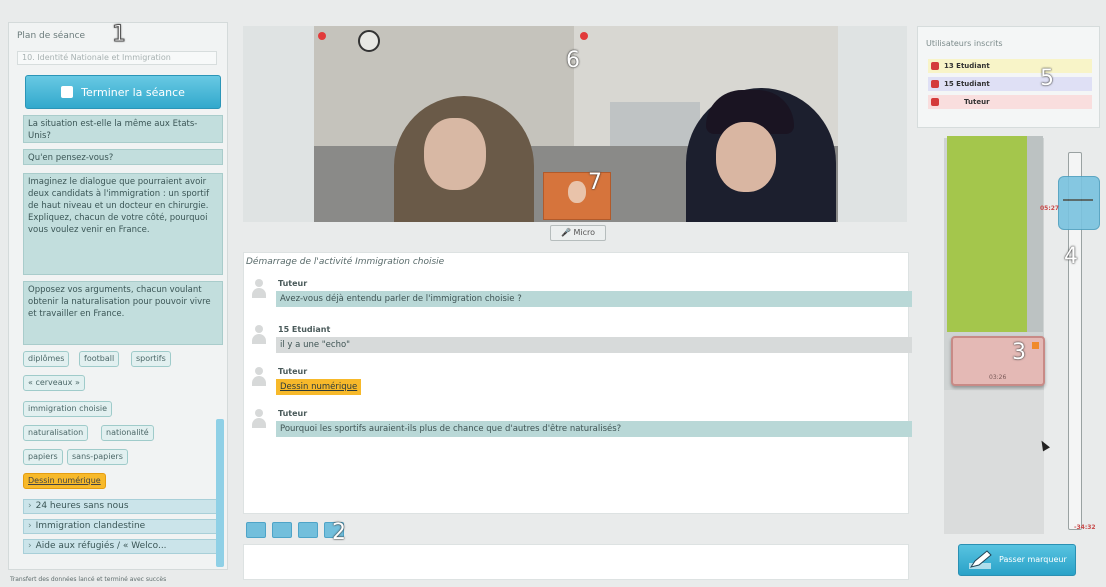 This screenshot has width=1106, height=587. I want to click on keyword-tag: football, so click(99, 359).